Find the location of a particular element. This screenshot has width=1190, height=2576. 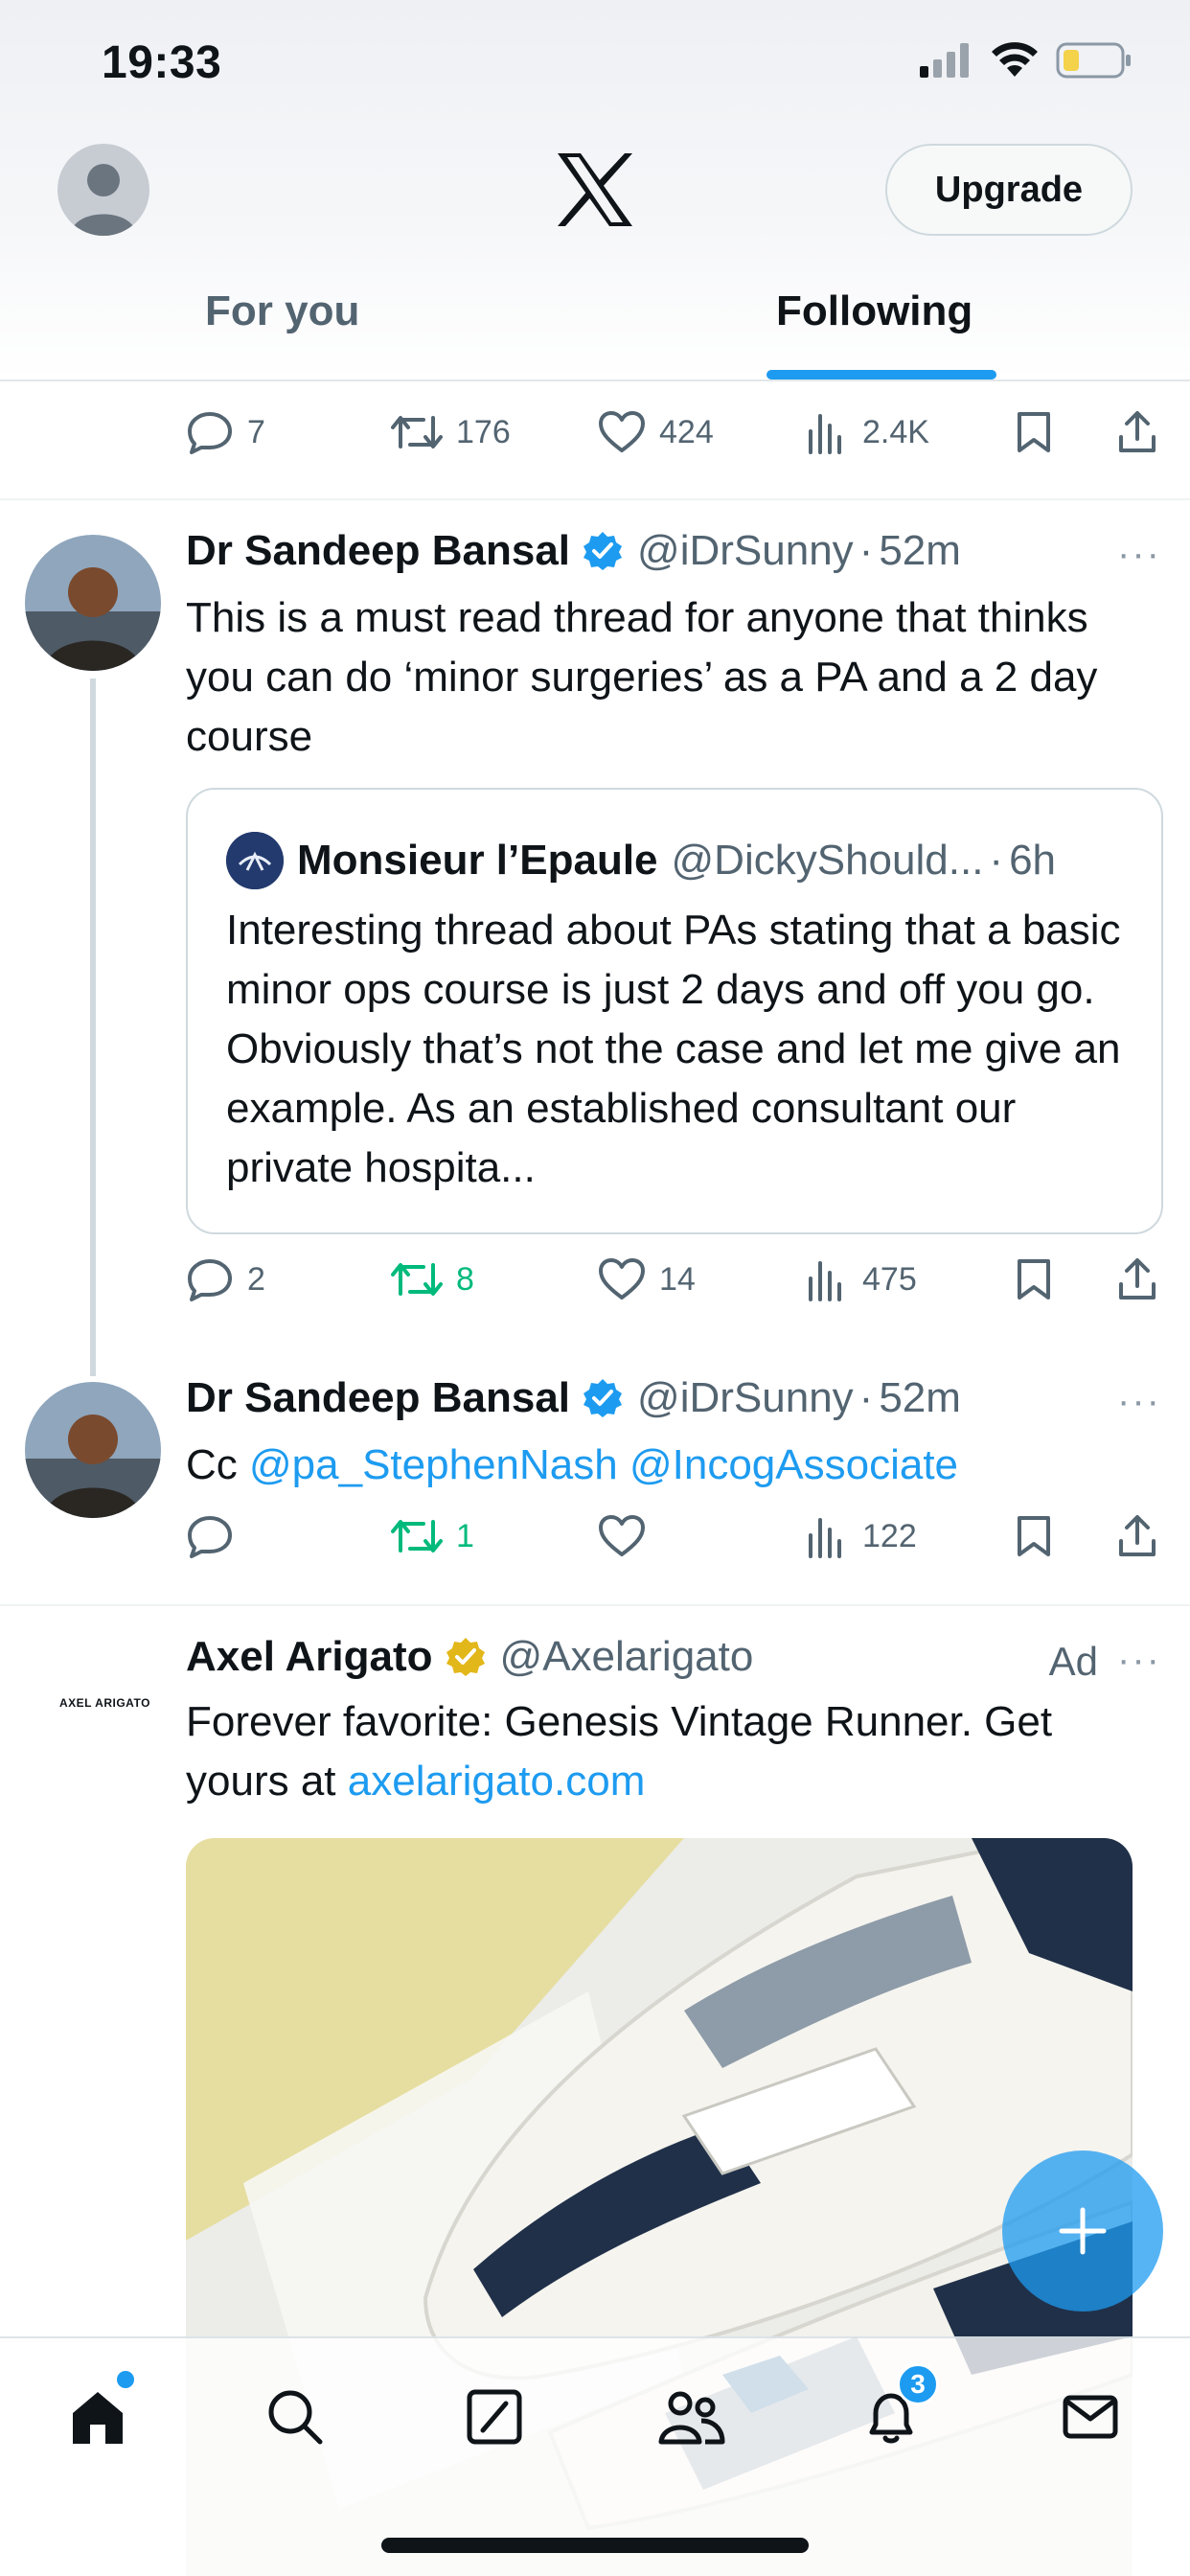

mention-link: @IncogAssociate is located at coordinates (794, 1464).